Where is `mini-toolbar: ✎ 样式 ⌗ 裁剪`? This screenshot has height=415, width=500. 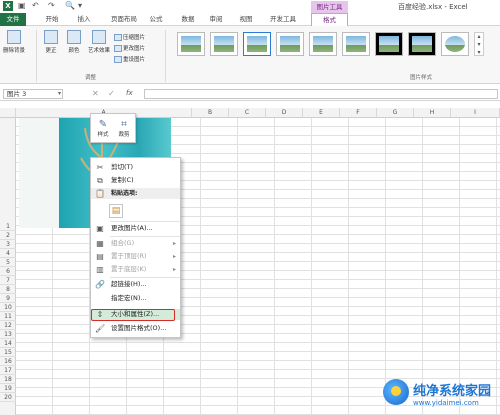
mini-toolbar: ✎ 样式 ⌗ 裁剪 is located at coordinates (113, 128).